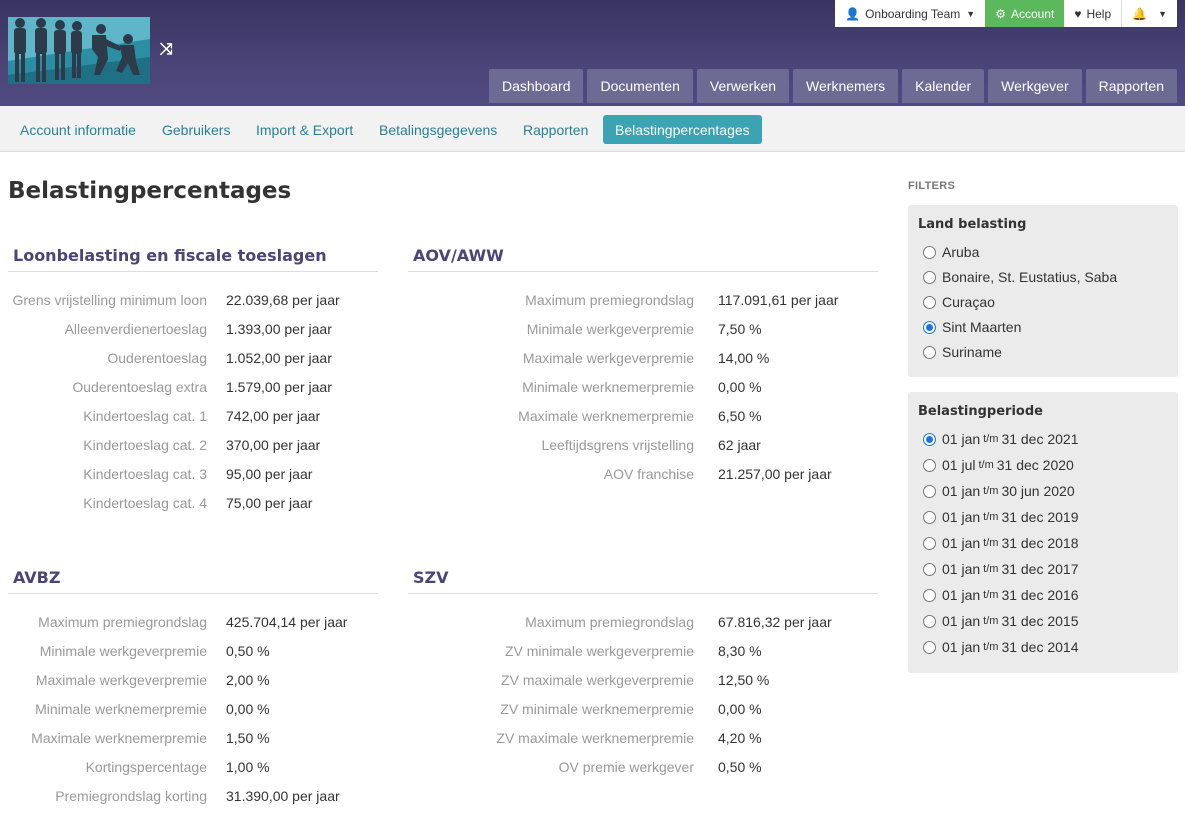  Describe the element at coordinates (998, 465) in the screenshot. I see `radio-option-periode: 01 jul t/m 31 dec 2020` at that location.